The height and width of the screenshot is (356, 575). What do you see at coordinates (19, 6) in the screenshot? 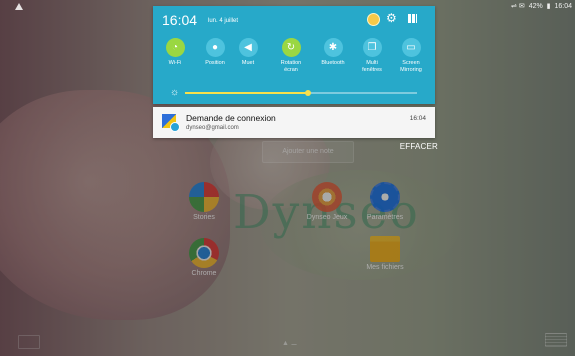
I see `alert-icon` at bounding box center [19, 6].